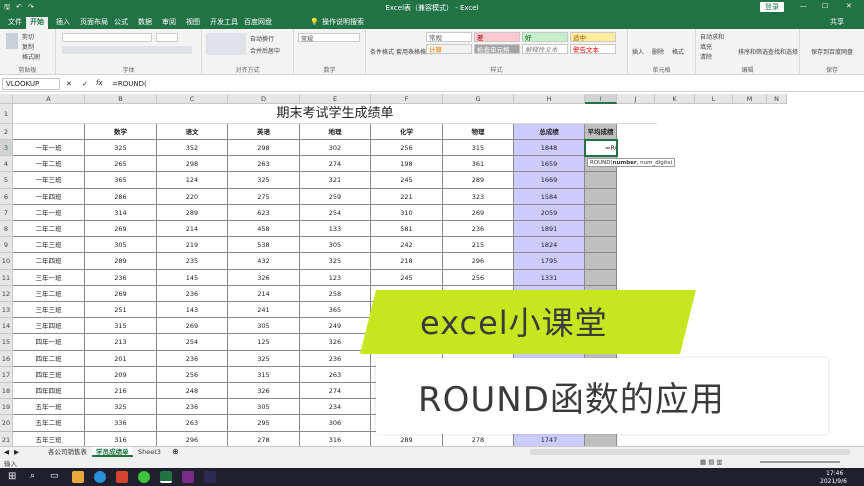  What do you see at coordinates (121, 391) in the screenshot?
I see `score-cell: 216` at bounding box center [121, 391].